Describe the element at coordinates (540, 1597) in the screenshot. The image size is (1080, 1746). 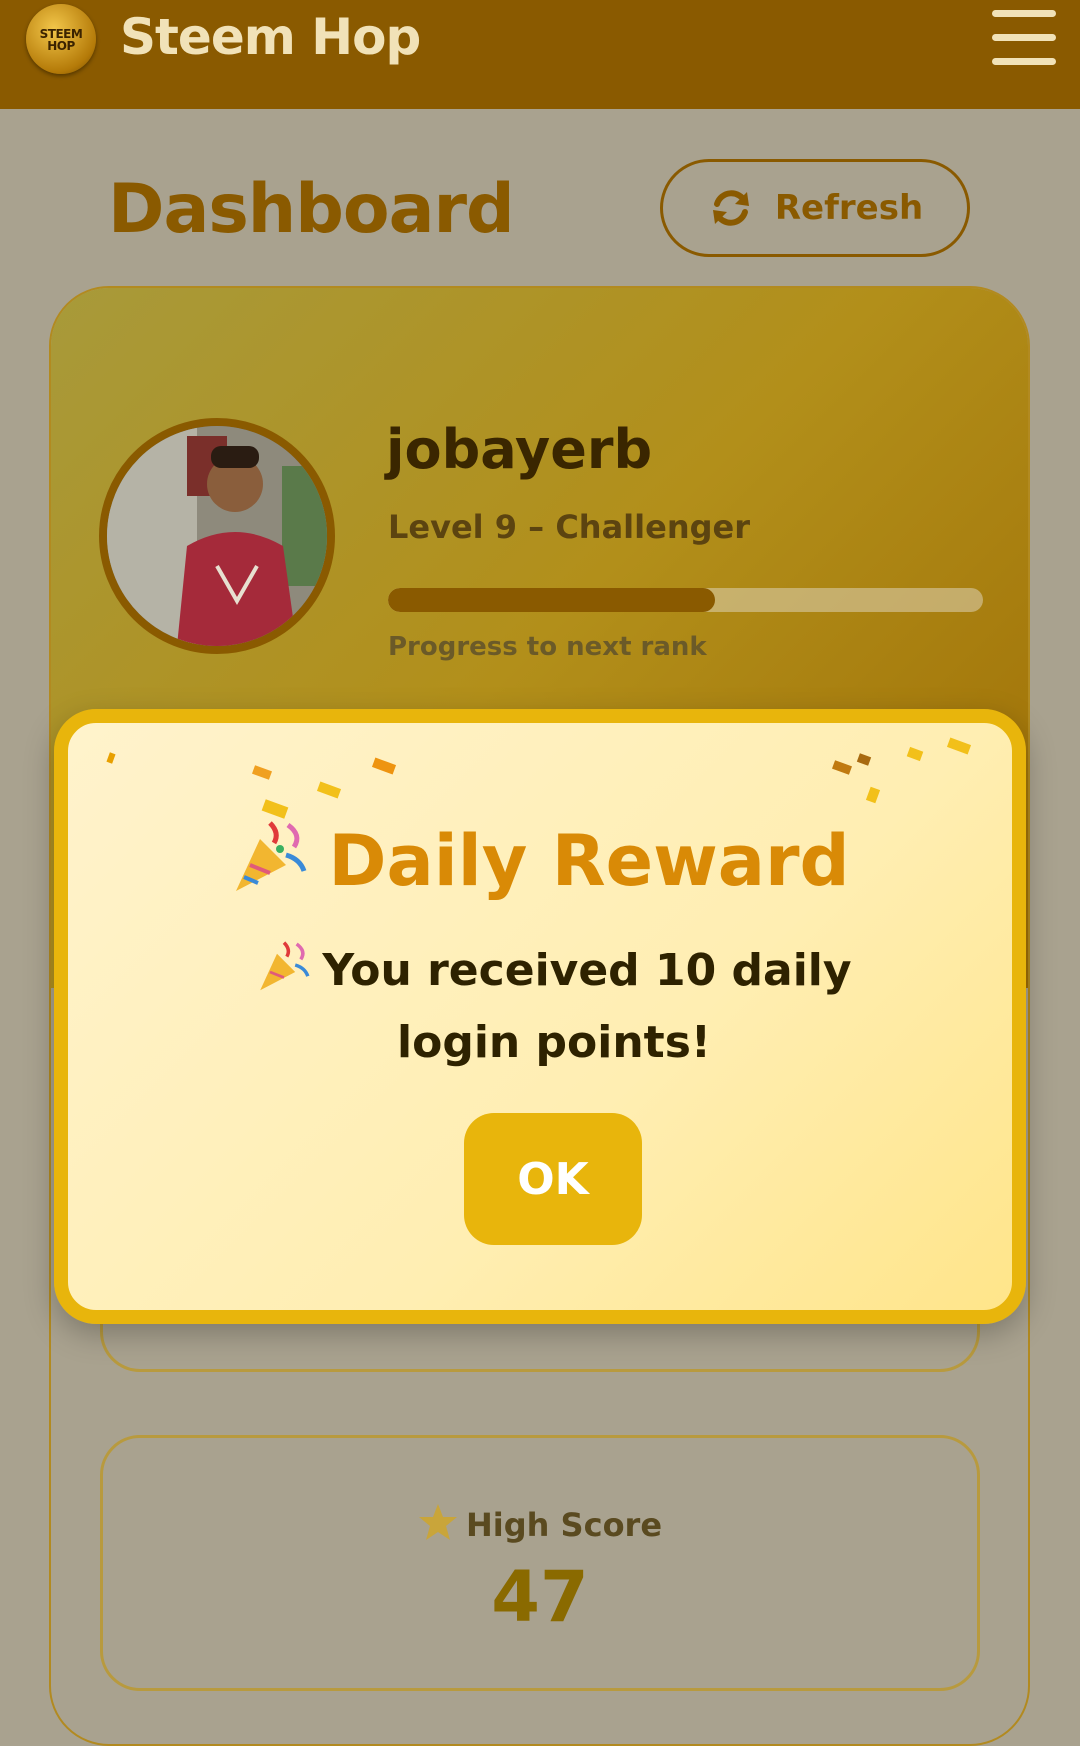
I see `high-score-value: 47` at that location.